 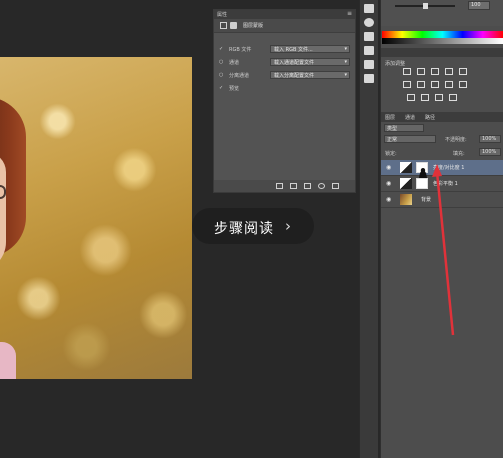 What do you see at coordinates (407, 71) in the screenshot?
I see `brightness-adjust-icon` at bounding box center [407, 71].